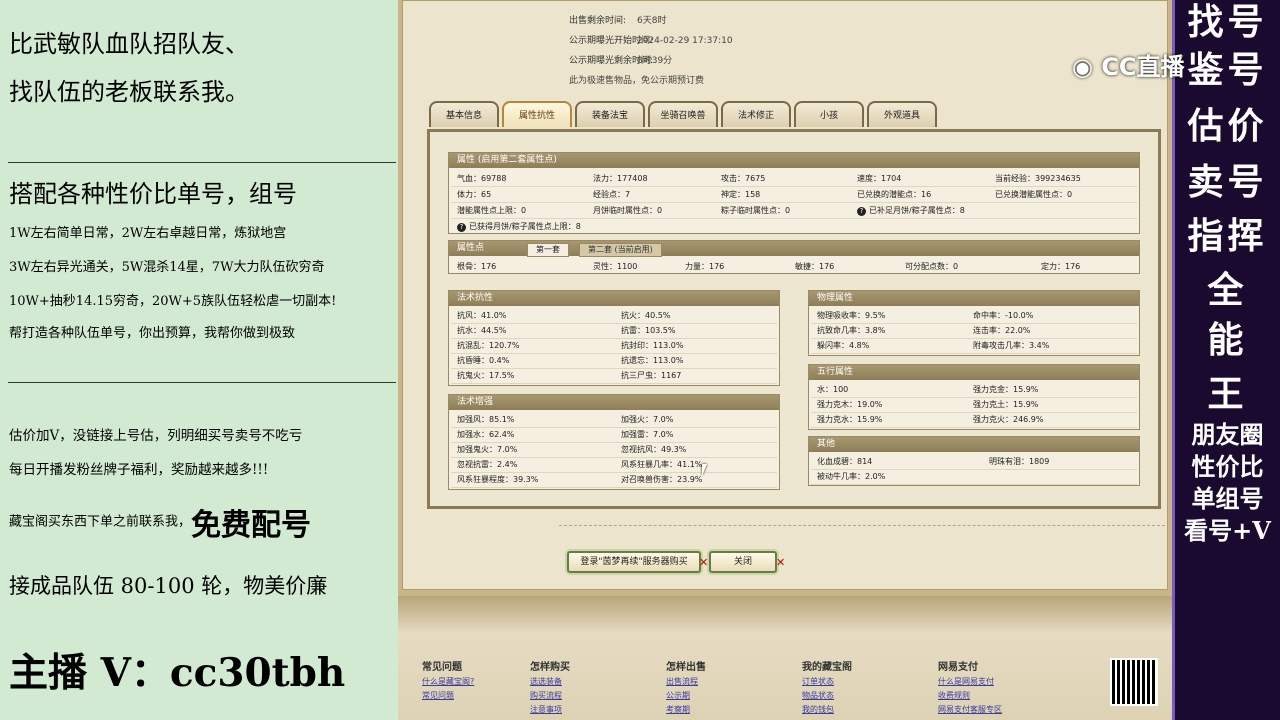  Describe the element at coordinates (850, 404) in the screenshot. I see `stat-value: 强力克木：19.0%` at that location.